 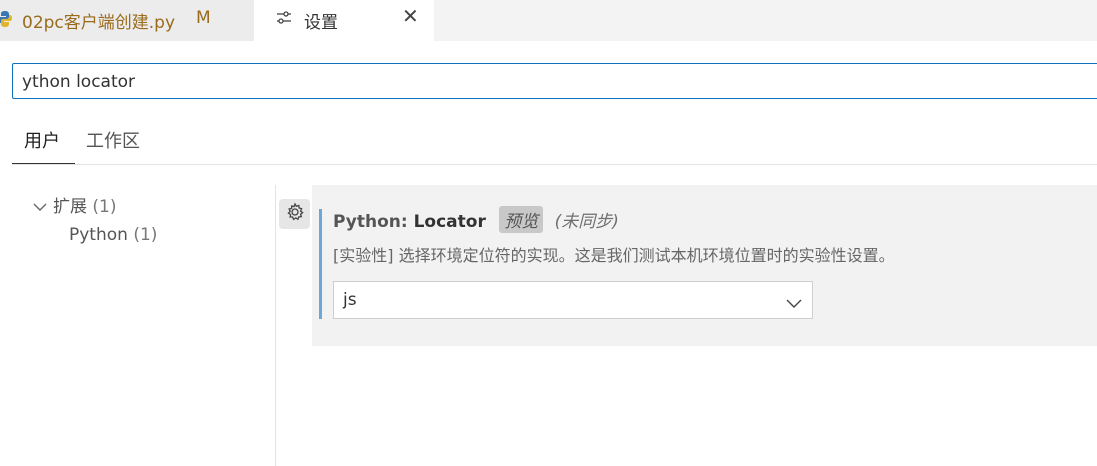 What do you see at coordinates (99, 23) in the screenshot?
I see `tab-label: 02pc客户端创建.py` at bounding box center [99, 23].